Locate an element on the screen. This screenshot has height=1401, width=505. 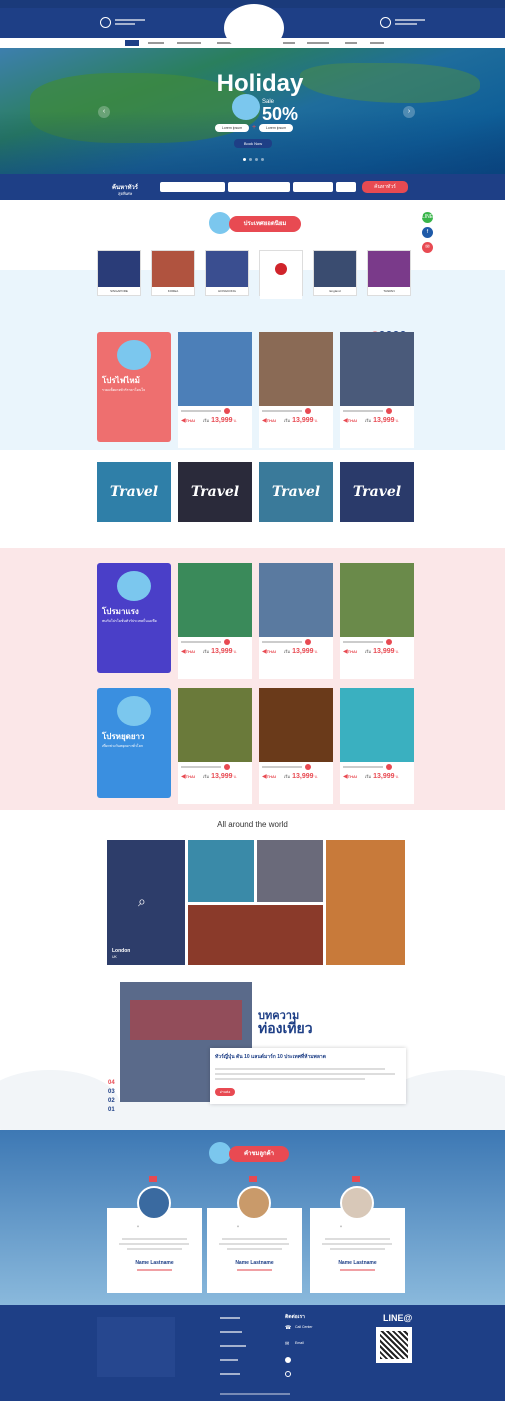
search-button: ค้นหาทัวร์ is located at coordinates (385, 187).